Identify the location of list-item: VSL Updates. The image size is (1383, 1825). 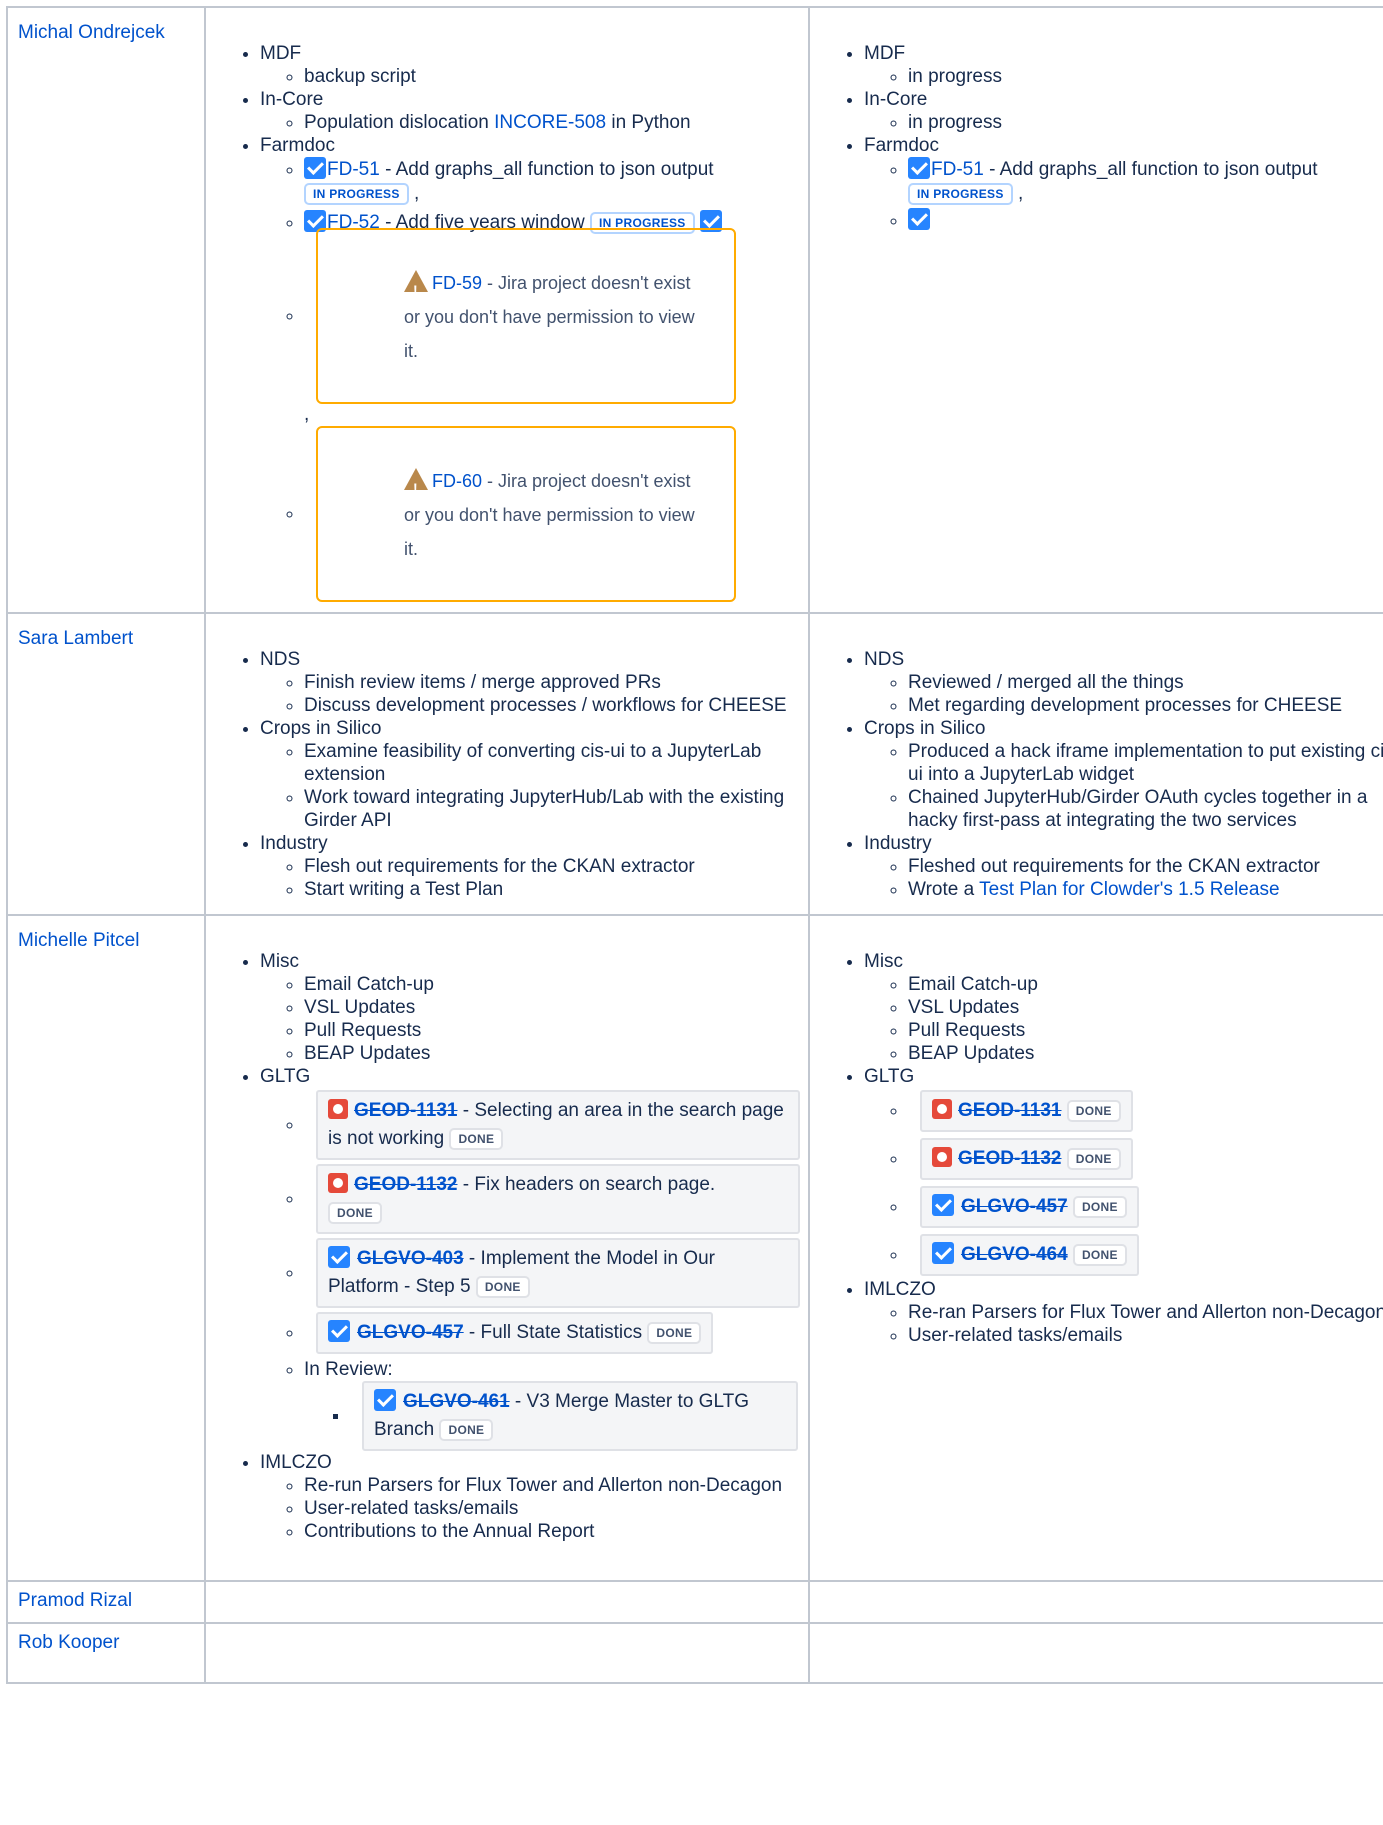
(1145, 1007).